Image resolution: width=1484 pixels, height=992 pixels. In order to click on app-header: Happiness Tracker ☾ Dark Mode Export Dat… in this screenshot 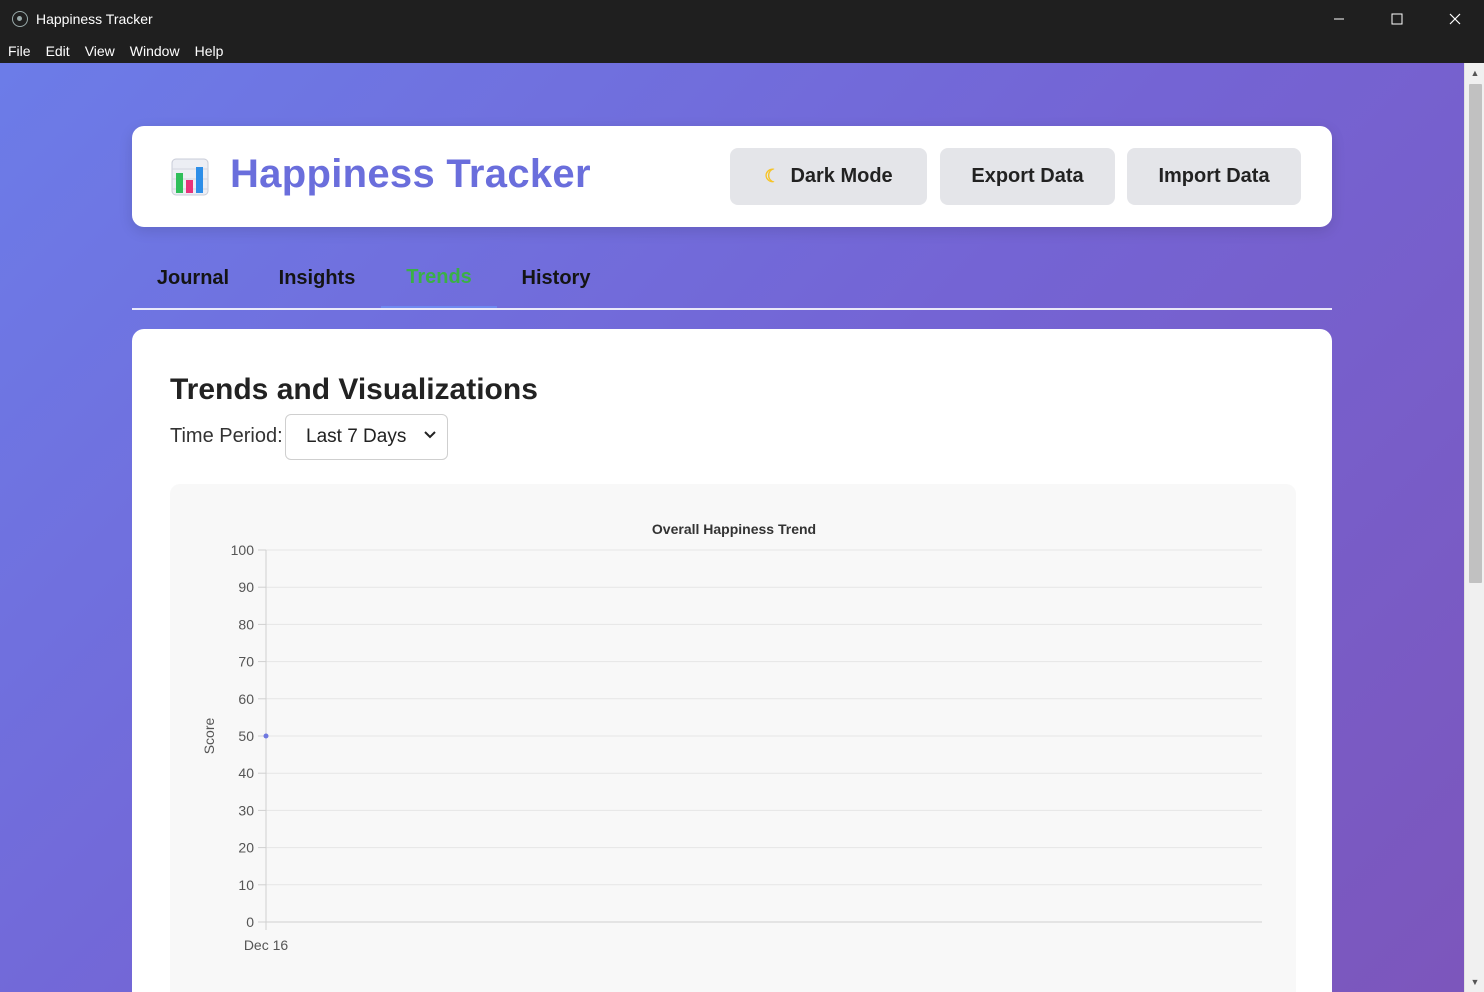, I will do `click(732, 176)`.